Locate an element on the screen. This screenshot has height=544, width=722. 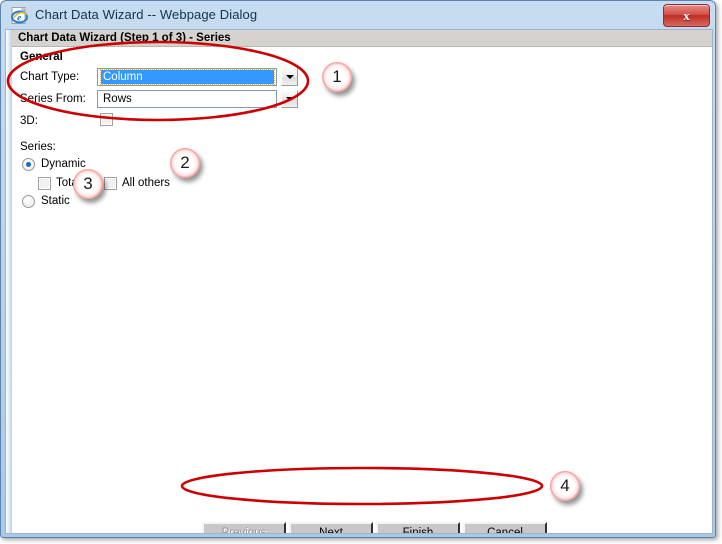
annotation-badge-2: 2 is located at coordinates (185, 163).